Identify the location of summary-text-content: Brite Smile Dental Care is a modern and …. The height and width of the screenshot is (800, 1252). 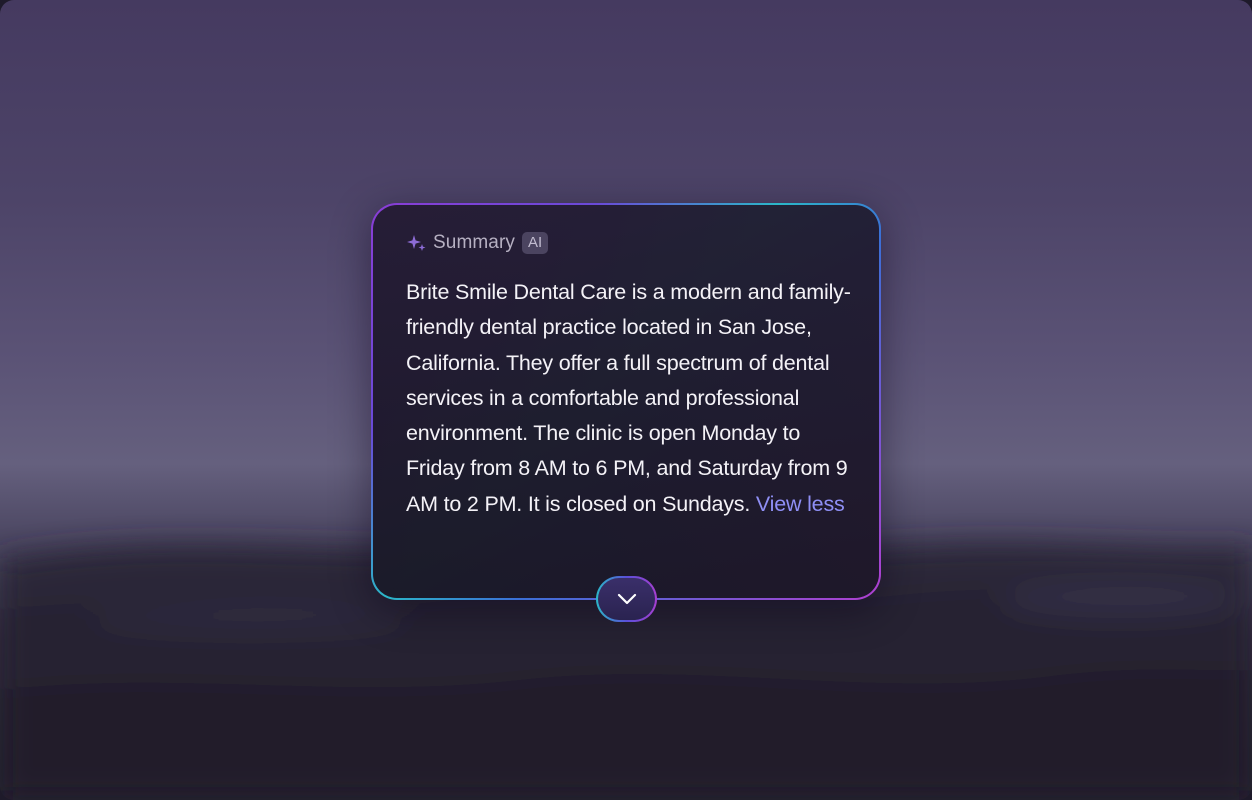
(628, 398).